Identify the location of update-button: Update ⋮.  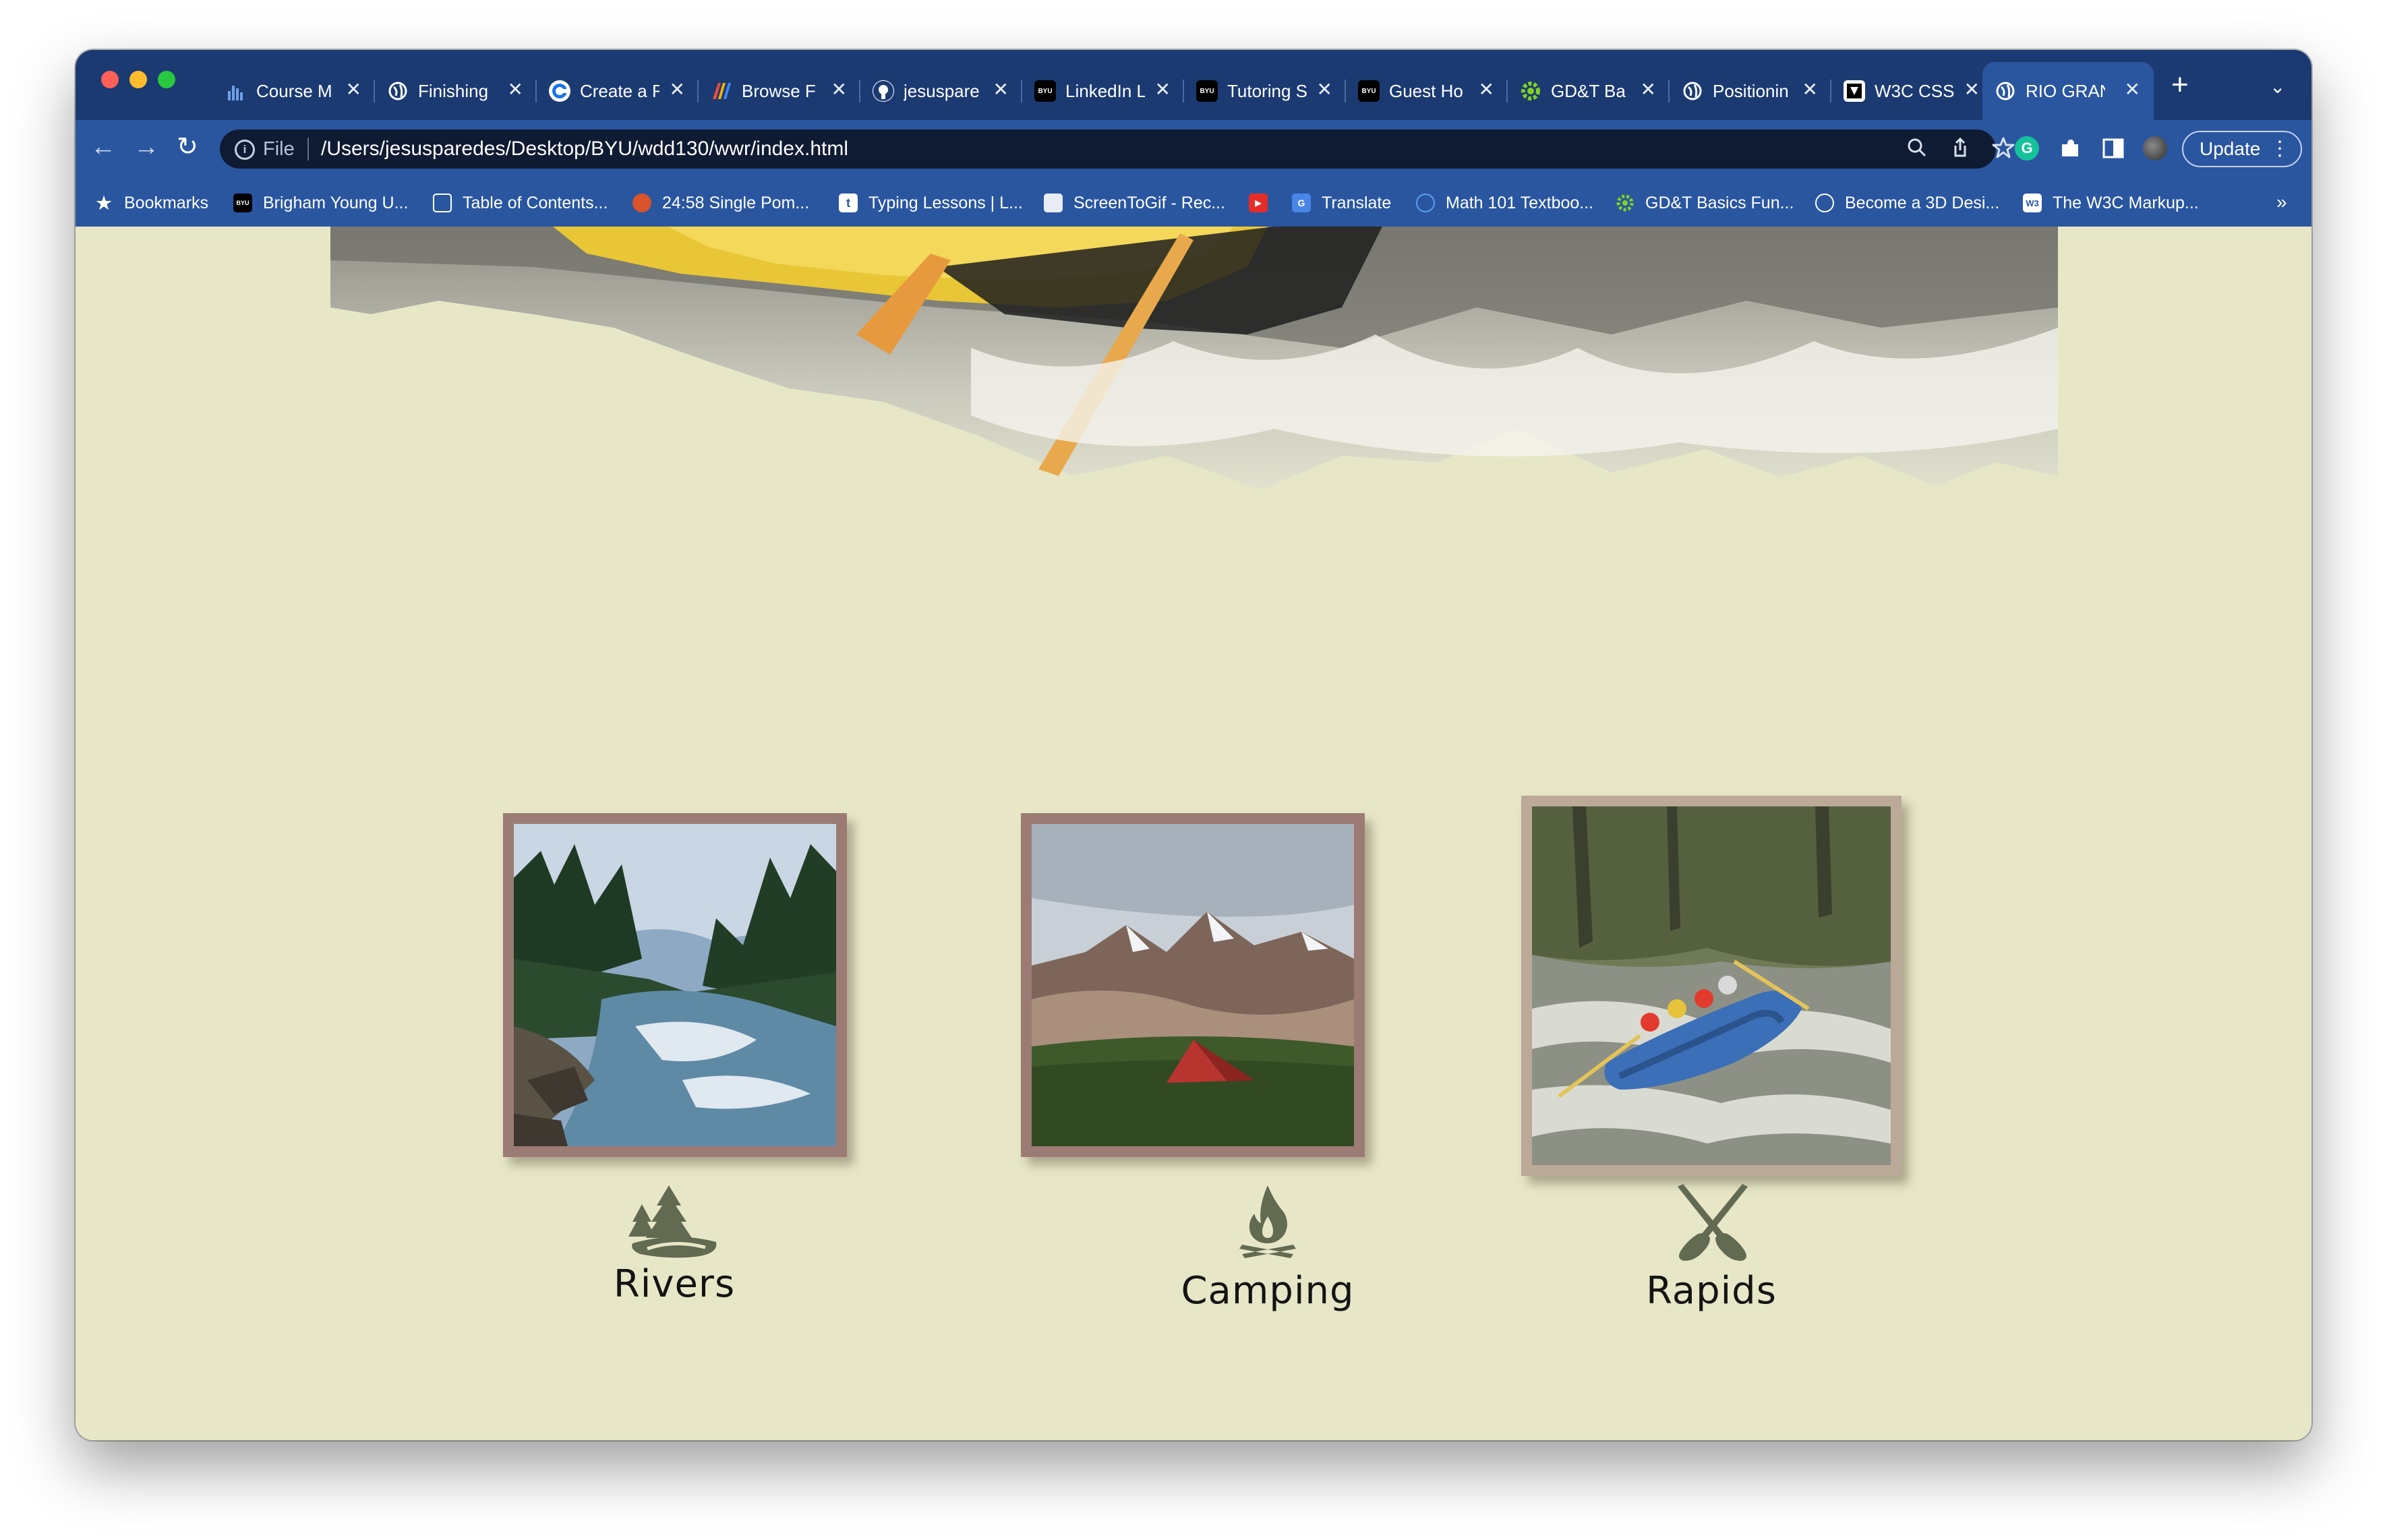
(2242, 149).